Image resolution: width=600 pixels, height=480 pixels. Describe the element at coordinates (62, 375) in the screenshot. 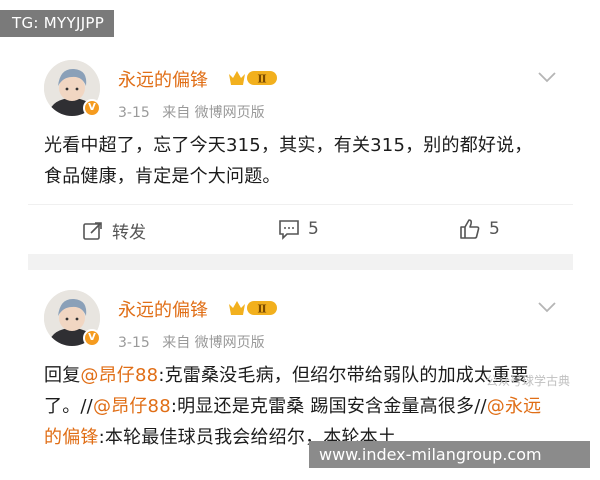

I see `reply-prefix: 回复` at that location.